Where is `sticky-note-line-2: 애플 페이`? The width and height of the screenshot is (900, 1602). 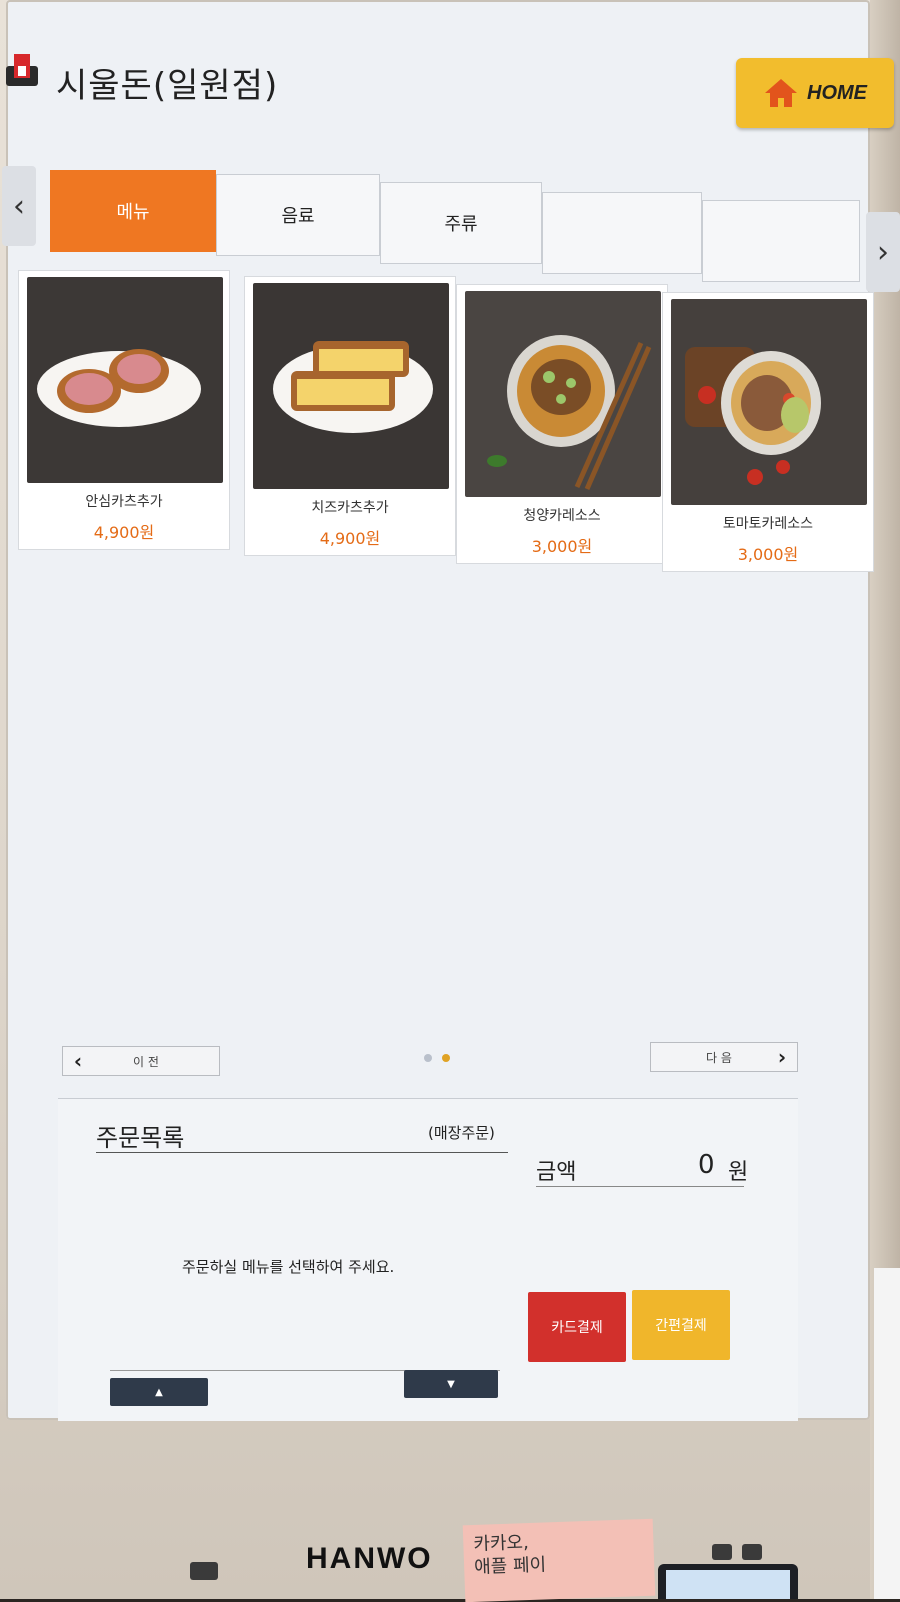
sticky-note-line-2: 애플 페이 is located at coordinates (510, 1566).